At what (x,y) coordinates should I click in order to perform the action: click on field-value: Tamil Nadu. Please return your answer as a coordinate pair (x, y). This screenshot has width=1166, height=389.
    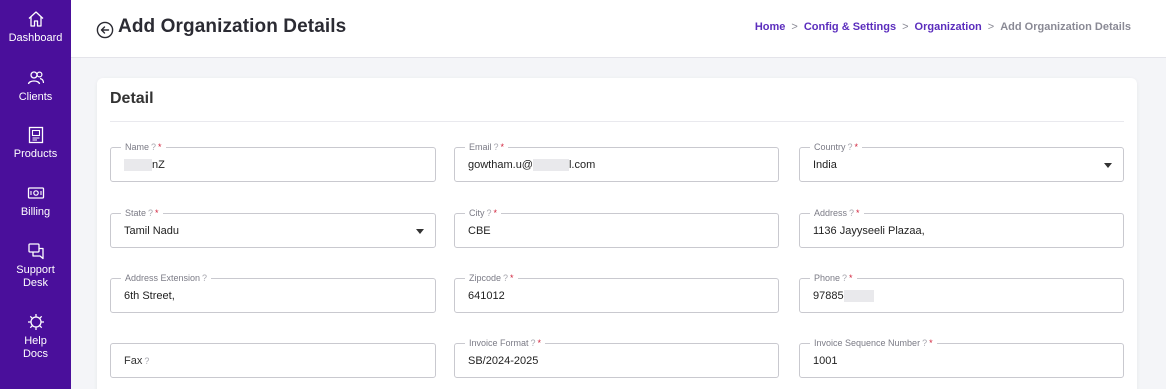
    Looking at the image, I should click on (152, 231).